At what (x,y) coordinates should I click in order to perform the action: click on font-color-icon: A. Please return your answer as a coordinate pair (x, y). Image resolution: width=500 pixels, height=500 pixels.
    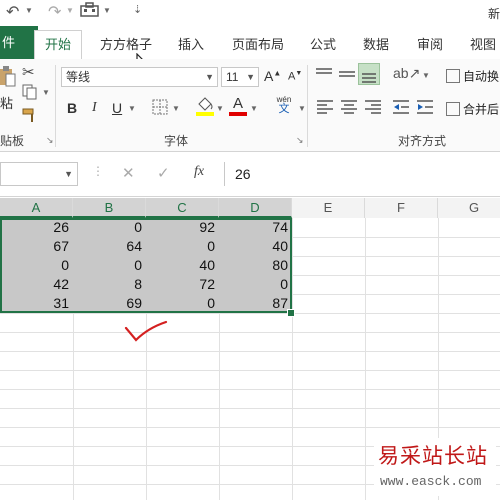
    Looking at the image, I should click on (238, 105).